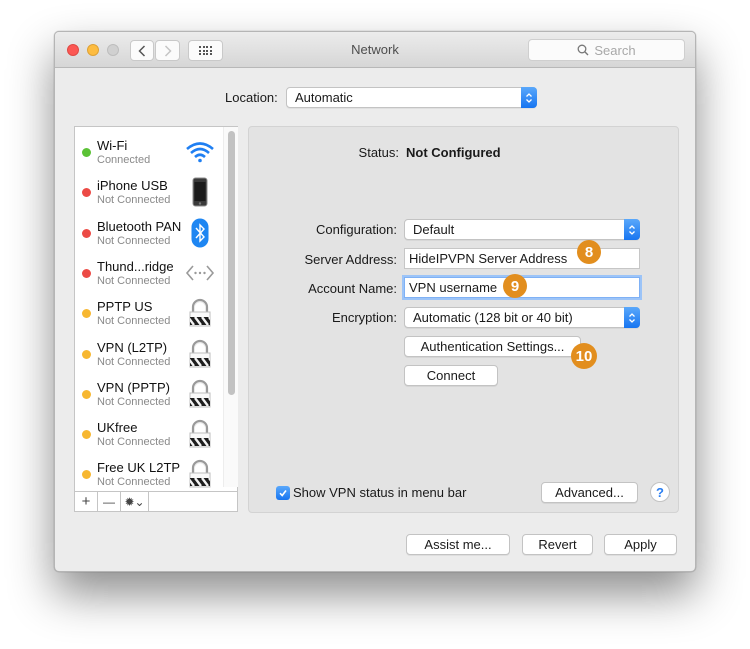 This screenshot has height=649, width=750. I want to click on step-8-badge: 8, so click(589, 252).